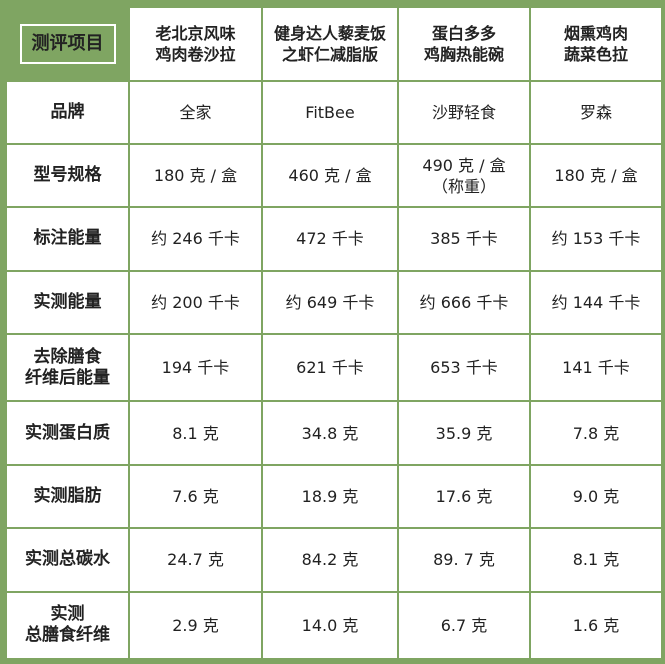 This screenshot has height=664, width=665. What do you see at coordinates (464, 496) in the screenshot?
I see `cell-value: 17.6 克` at bounding box center [464, 496].